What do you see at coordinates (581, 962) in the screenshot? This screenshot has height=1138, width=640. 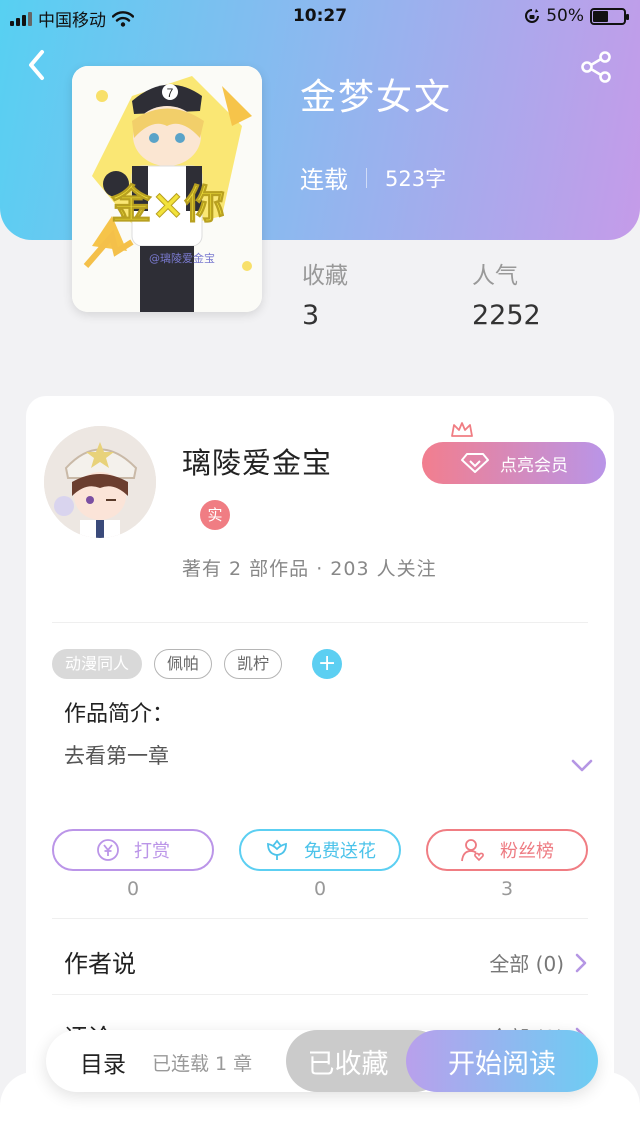 I see `chevron-right-icon` at bounding box center [581, 962].